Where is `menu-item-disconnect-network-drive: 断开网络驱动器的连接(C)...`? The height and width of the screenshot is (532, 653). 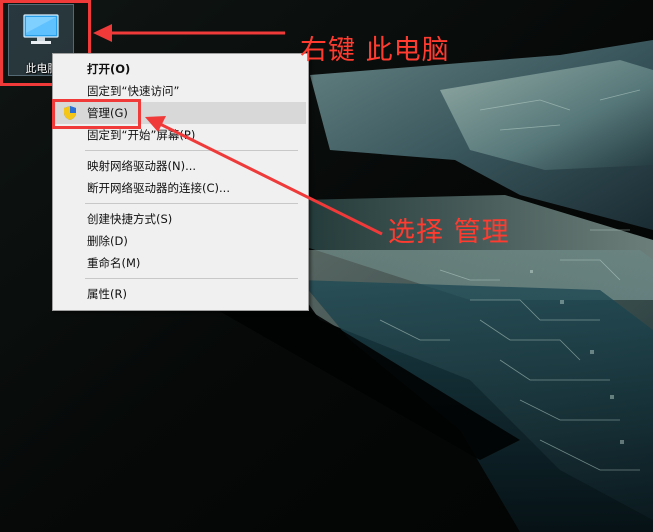
menu-item-disconnect-network-drive: 断开网络驱动器的连接(C)... is located at coordinates (180, 188).